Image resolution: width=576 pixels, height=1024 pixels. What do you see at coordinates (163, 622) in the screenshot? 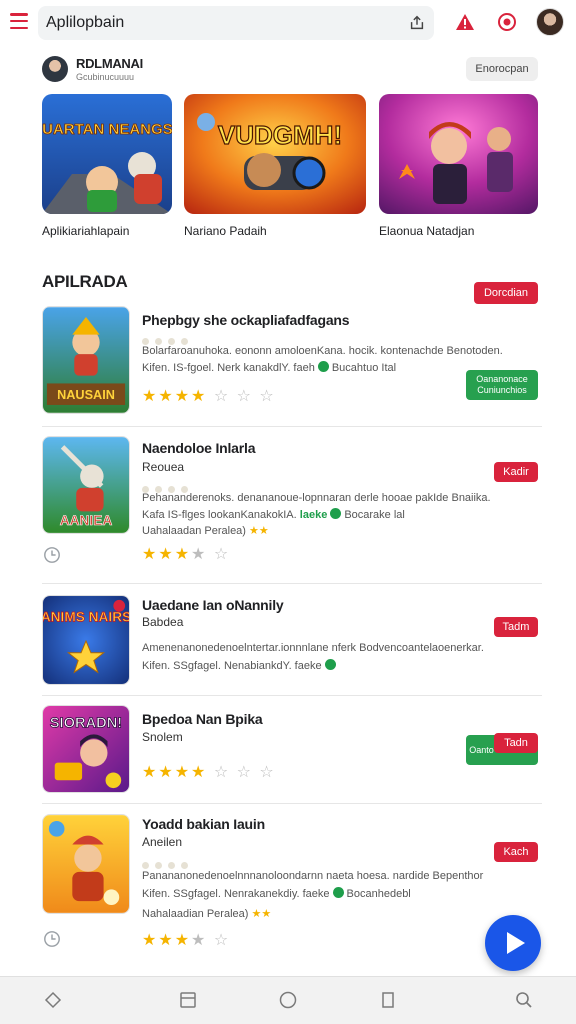
I see `app-subtitle: Babdea` at bounding box center [163, 622].